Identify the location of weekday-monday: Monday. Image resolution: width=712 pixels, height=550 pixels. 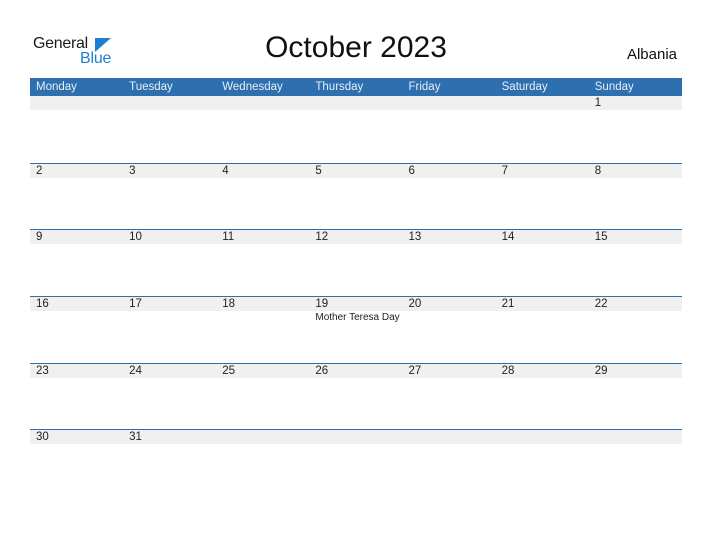
(56, 87).